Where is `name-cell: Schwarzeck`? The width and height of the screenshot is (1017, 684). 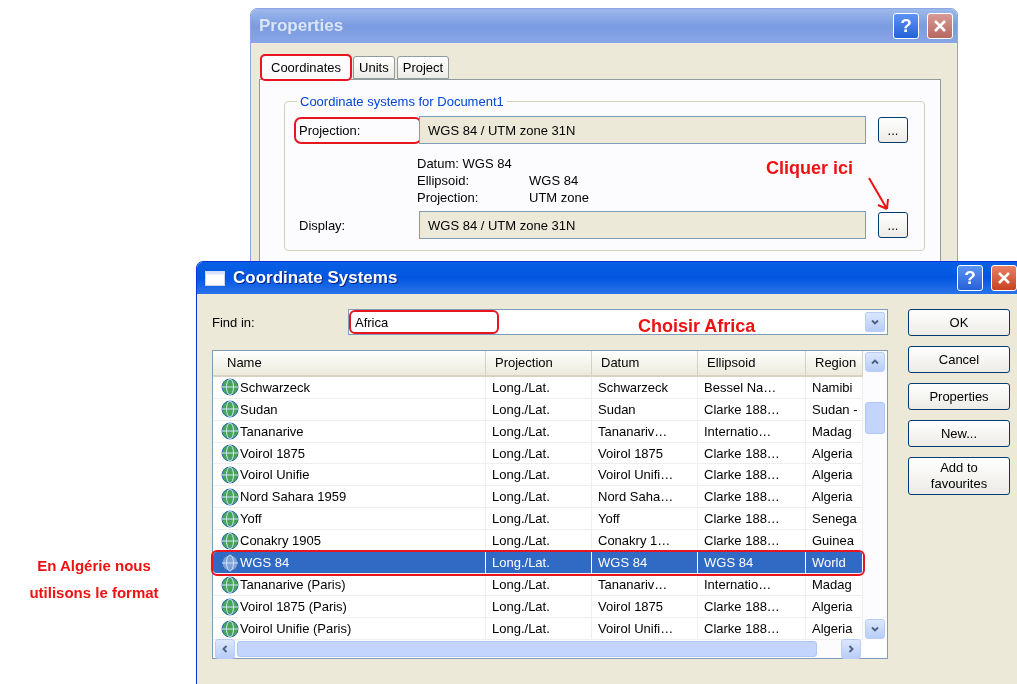
name-cell: Schwarzeck is located at coordinates (275, 387).